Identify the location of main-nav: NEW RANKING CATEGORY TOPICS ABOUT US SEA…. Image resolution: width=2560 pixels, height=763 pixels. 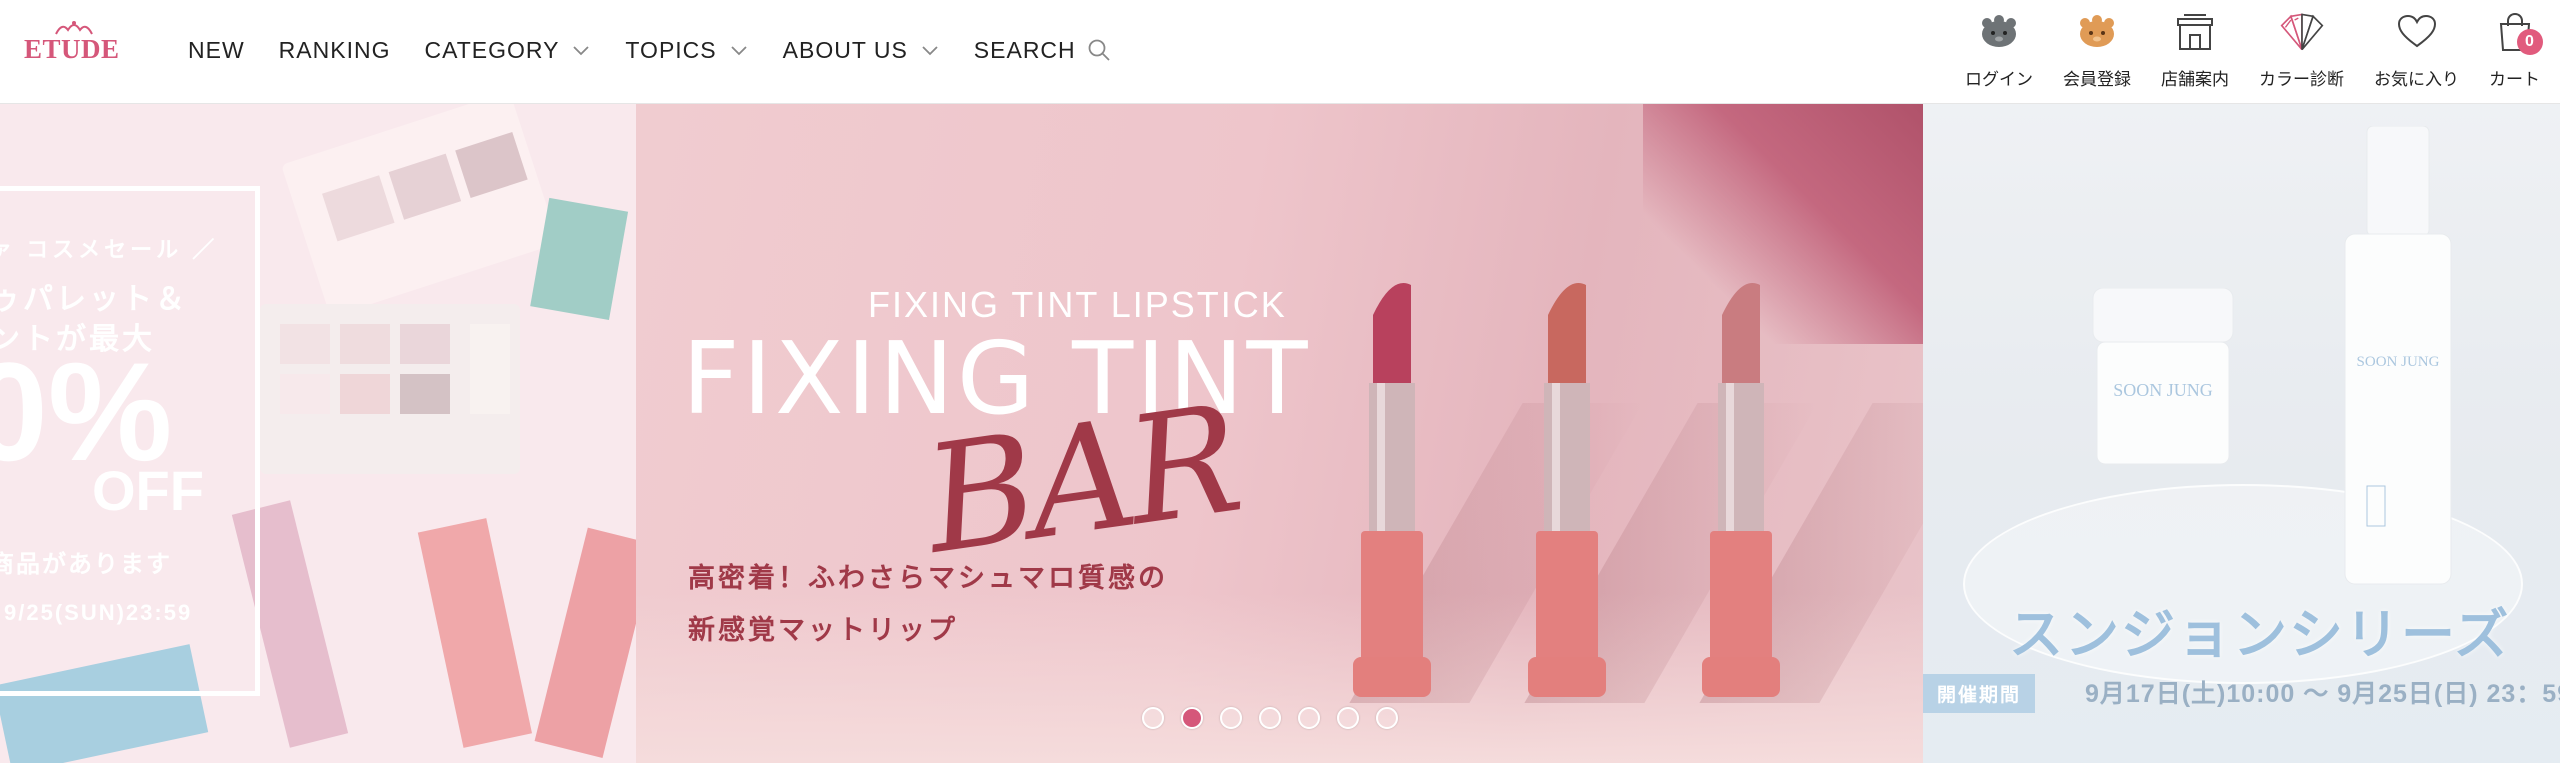
(667, 50).